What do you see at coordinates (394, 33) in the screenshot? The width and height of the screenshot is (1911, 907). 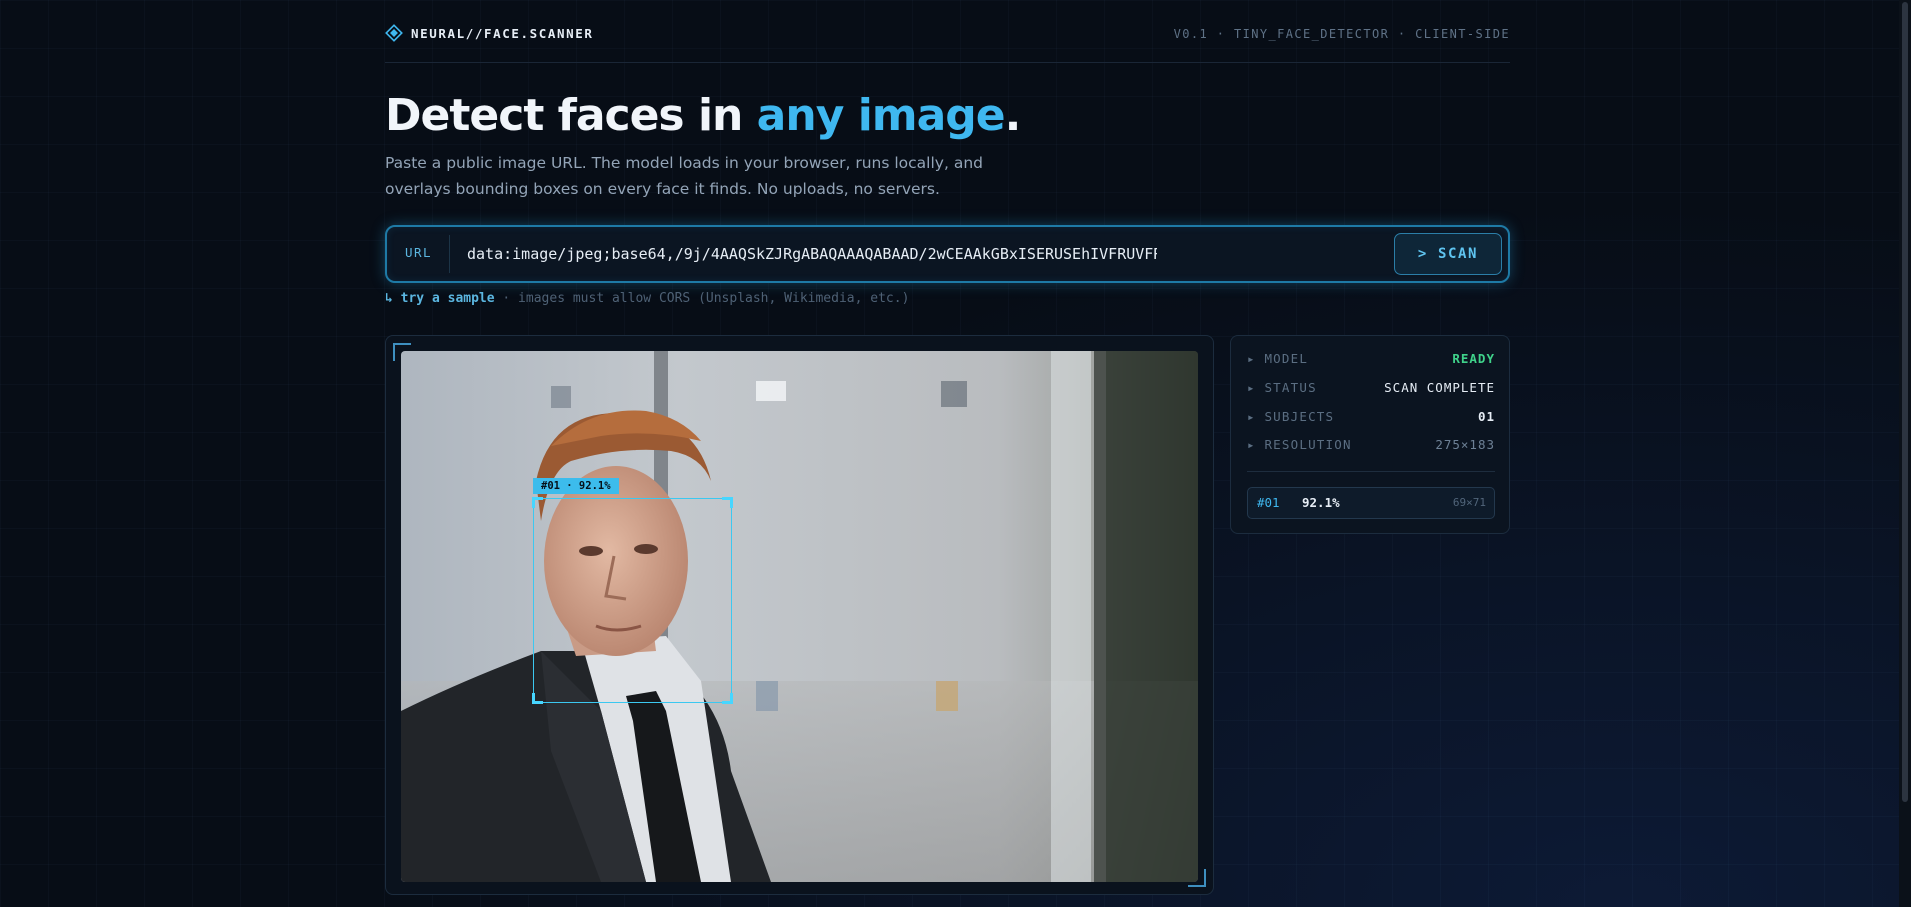 I see `diamond-logo-icon` at bounding box center [394, 33].